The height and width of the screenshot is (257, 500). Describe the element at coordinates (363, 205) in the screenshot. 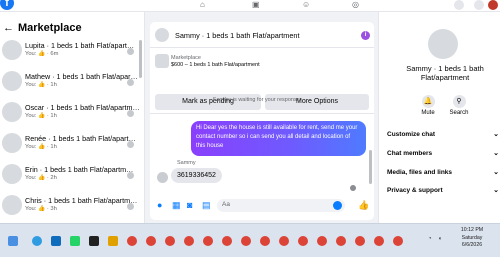

I see `like-icon: 👍` at that location.